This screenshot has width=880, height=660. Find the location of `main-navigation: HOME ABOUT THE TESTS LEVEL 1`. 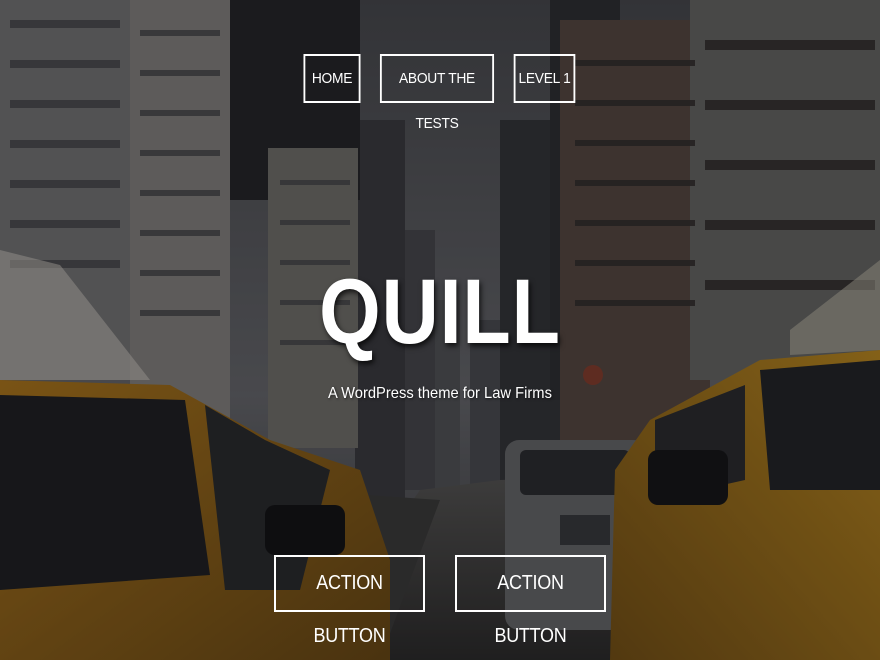

main-navigation: HOME ABOUT THE TESTS LEVEL 1 is located at coordinates (439, 93).